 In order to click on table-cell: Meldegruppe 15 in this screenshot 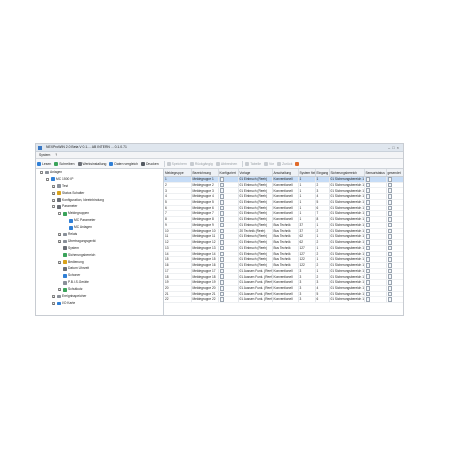, I will do `click(205, 259)`.